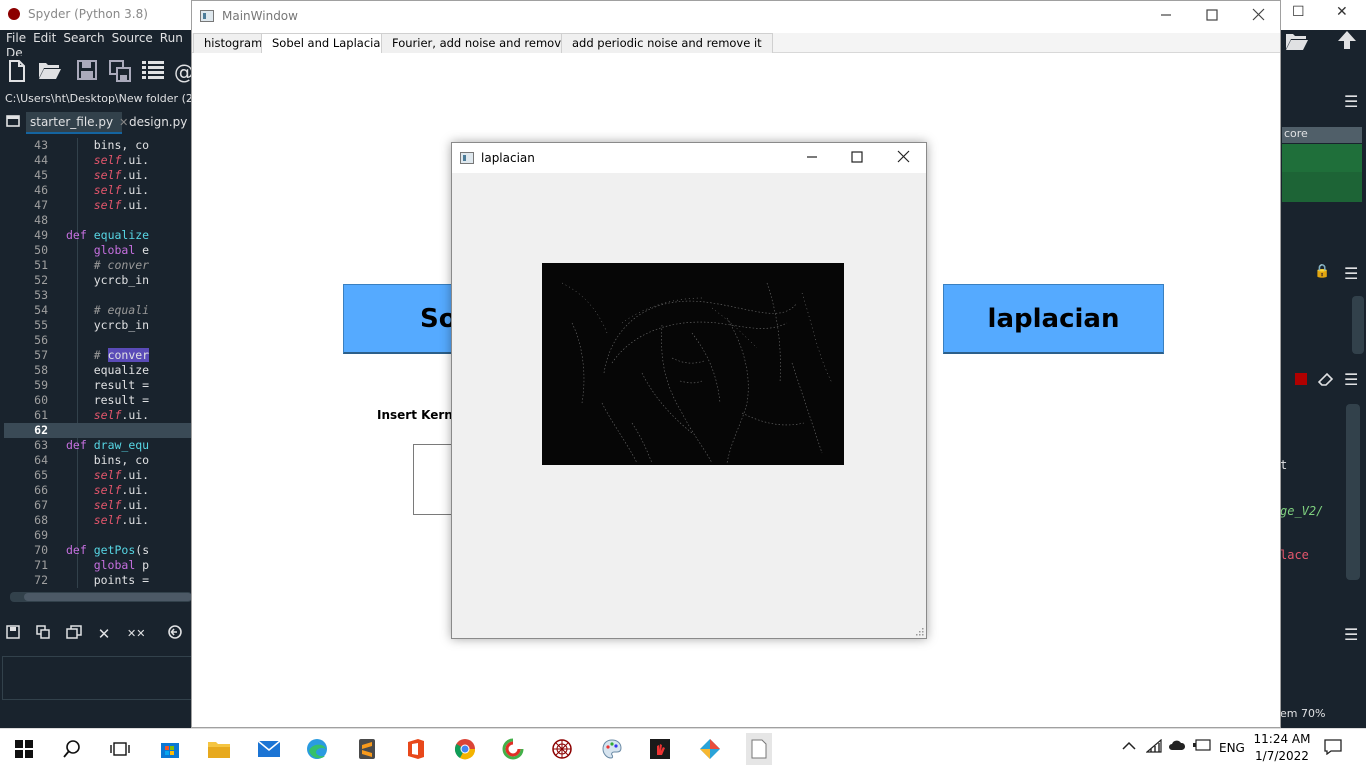 The height and width of the screenshot is (768, 1366). I want to click on code-line: 47 self.ui., so click(98, 205).